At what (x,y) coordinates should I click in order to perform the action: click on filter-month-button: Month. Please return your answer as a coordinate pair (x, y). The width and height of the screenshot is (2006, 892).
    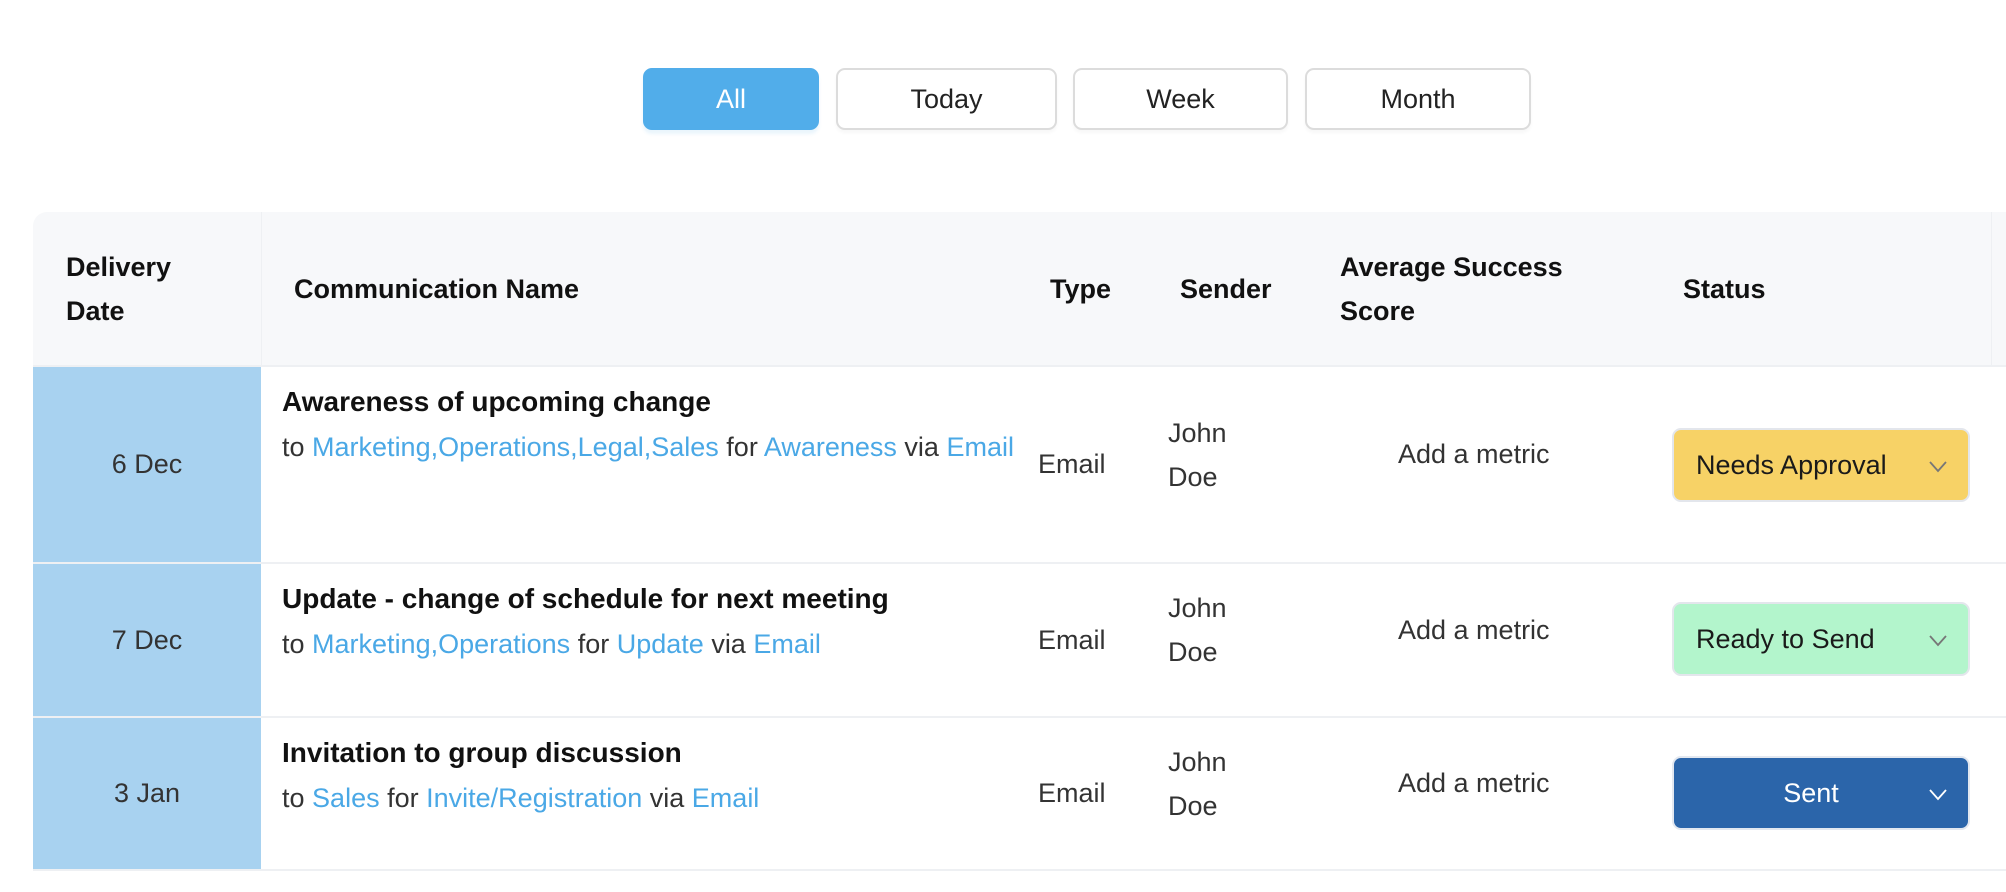
    Looking at the image, I should click on (1418, 99).